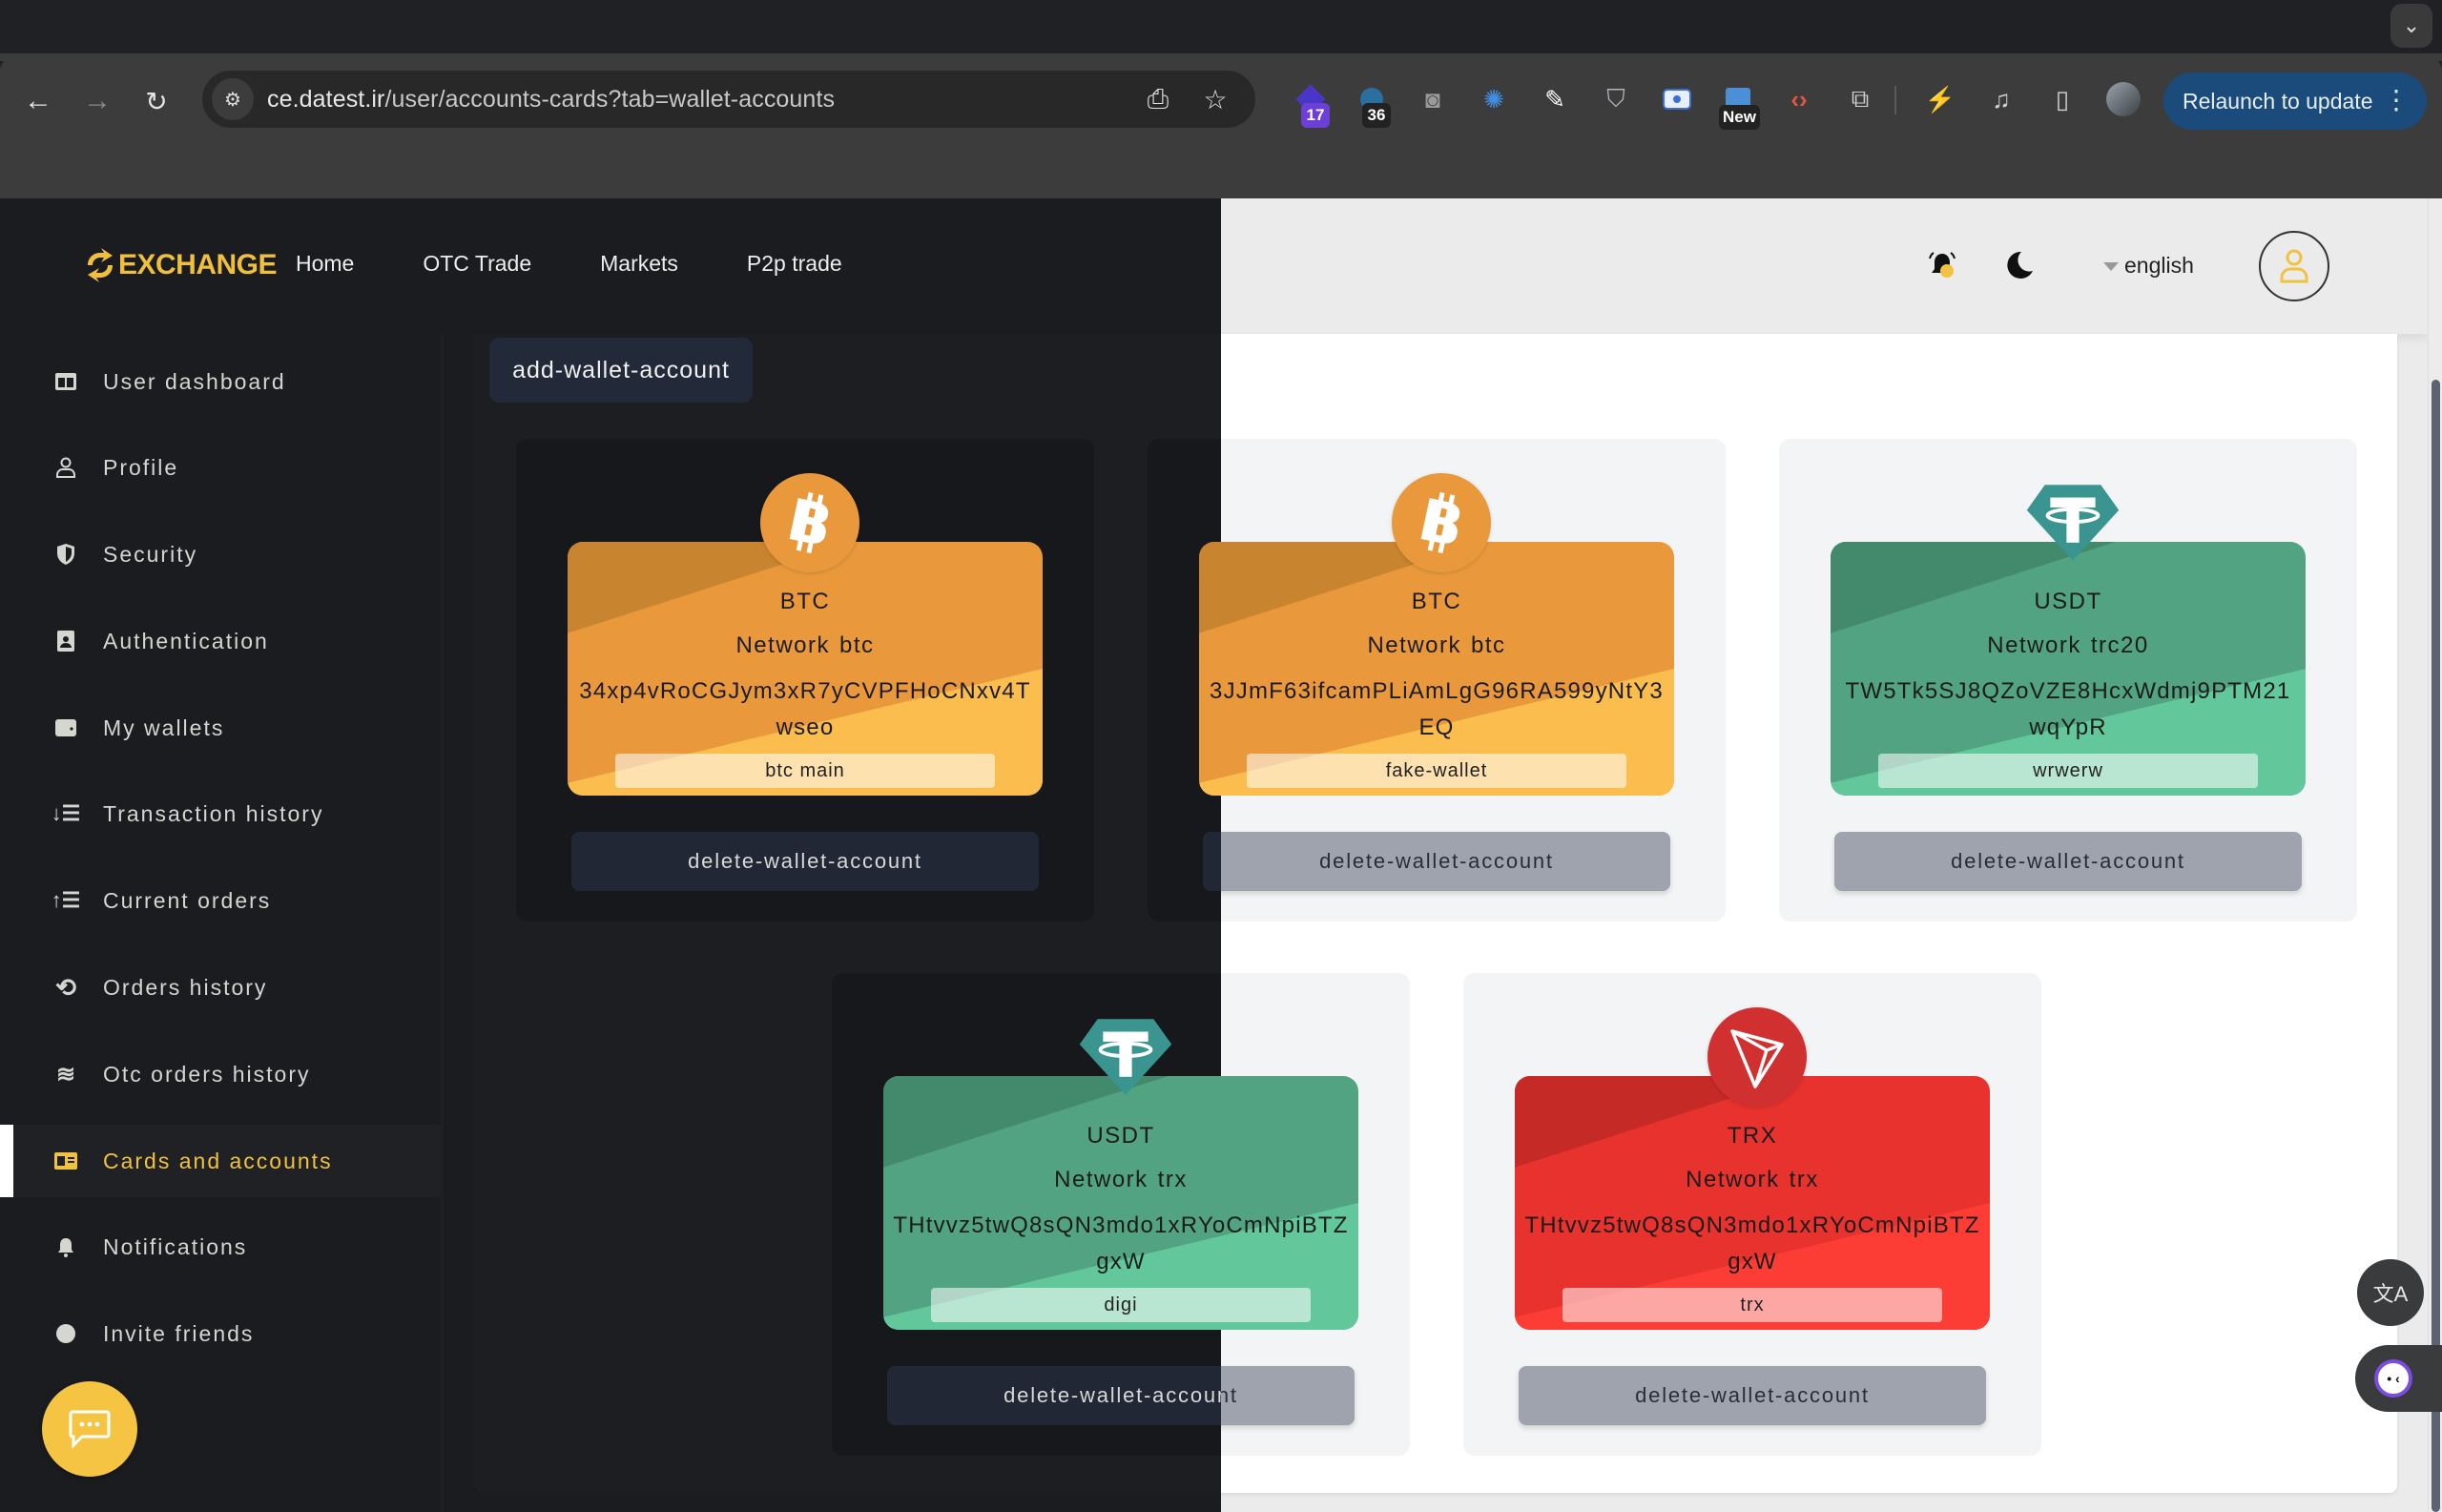 The height and width of the screenshot is (1512, 2442). What do you see at coordinates (1215, 99) in the screenshot?
I see `bookmark-star-icon: ☆` at bounding box center [1215, 99].